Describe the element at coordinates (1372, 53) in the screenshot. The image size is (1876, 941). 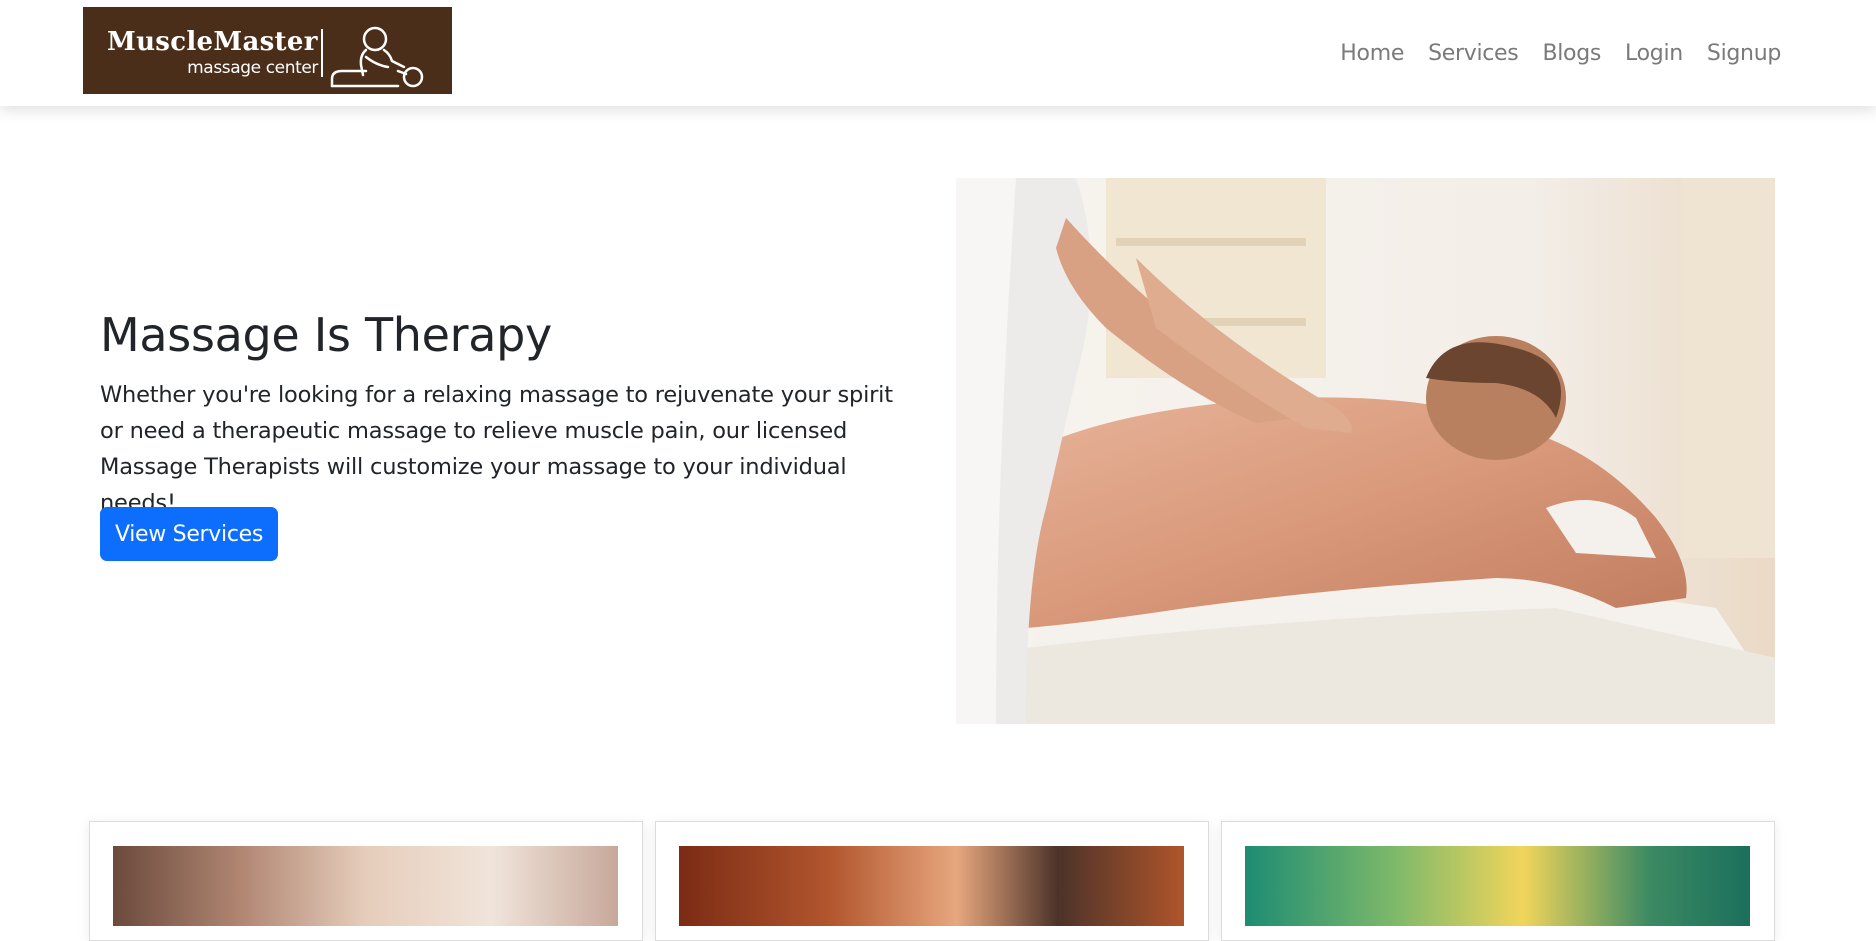
I see `nav-home: Home` at that location.